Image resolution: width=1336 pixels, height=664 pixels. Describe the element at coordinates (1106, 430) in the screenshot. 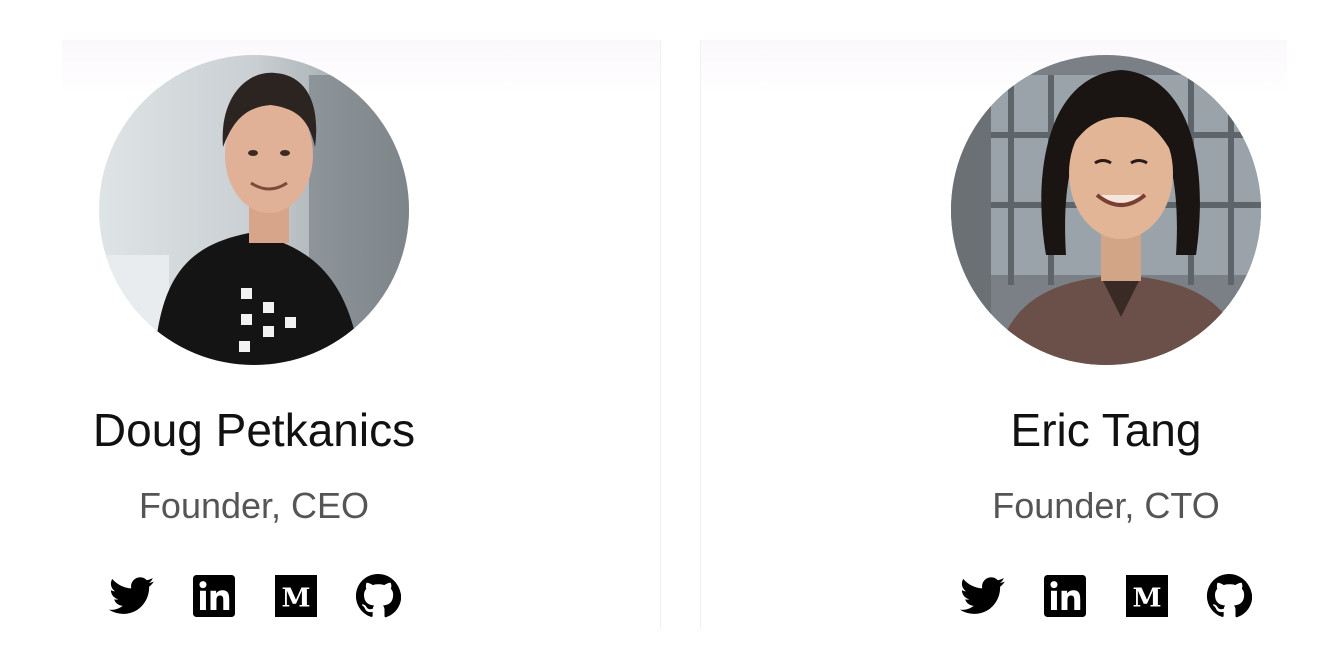

I see `member-name: Eric Tang` at that location.